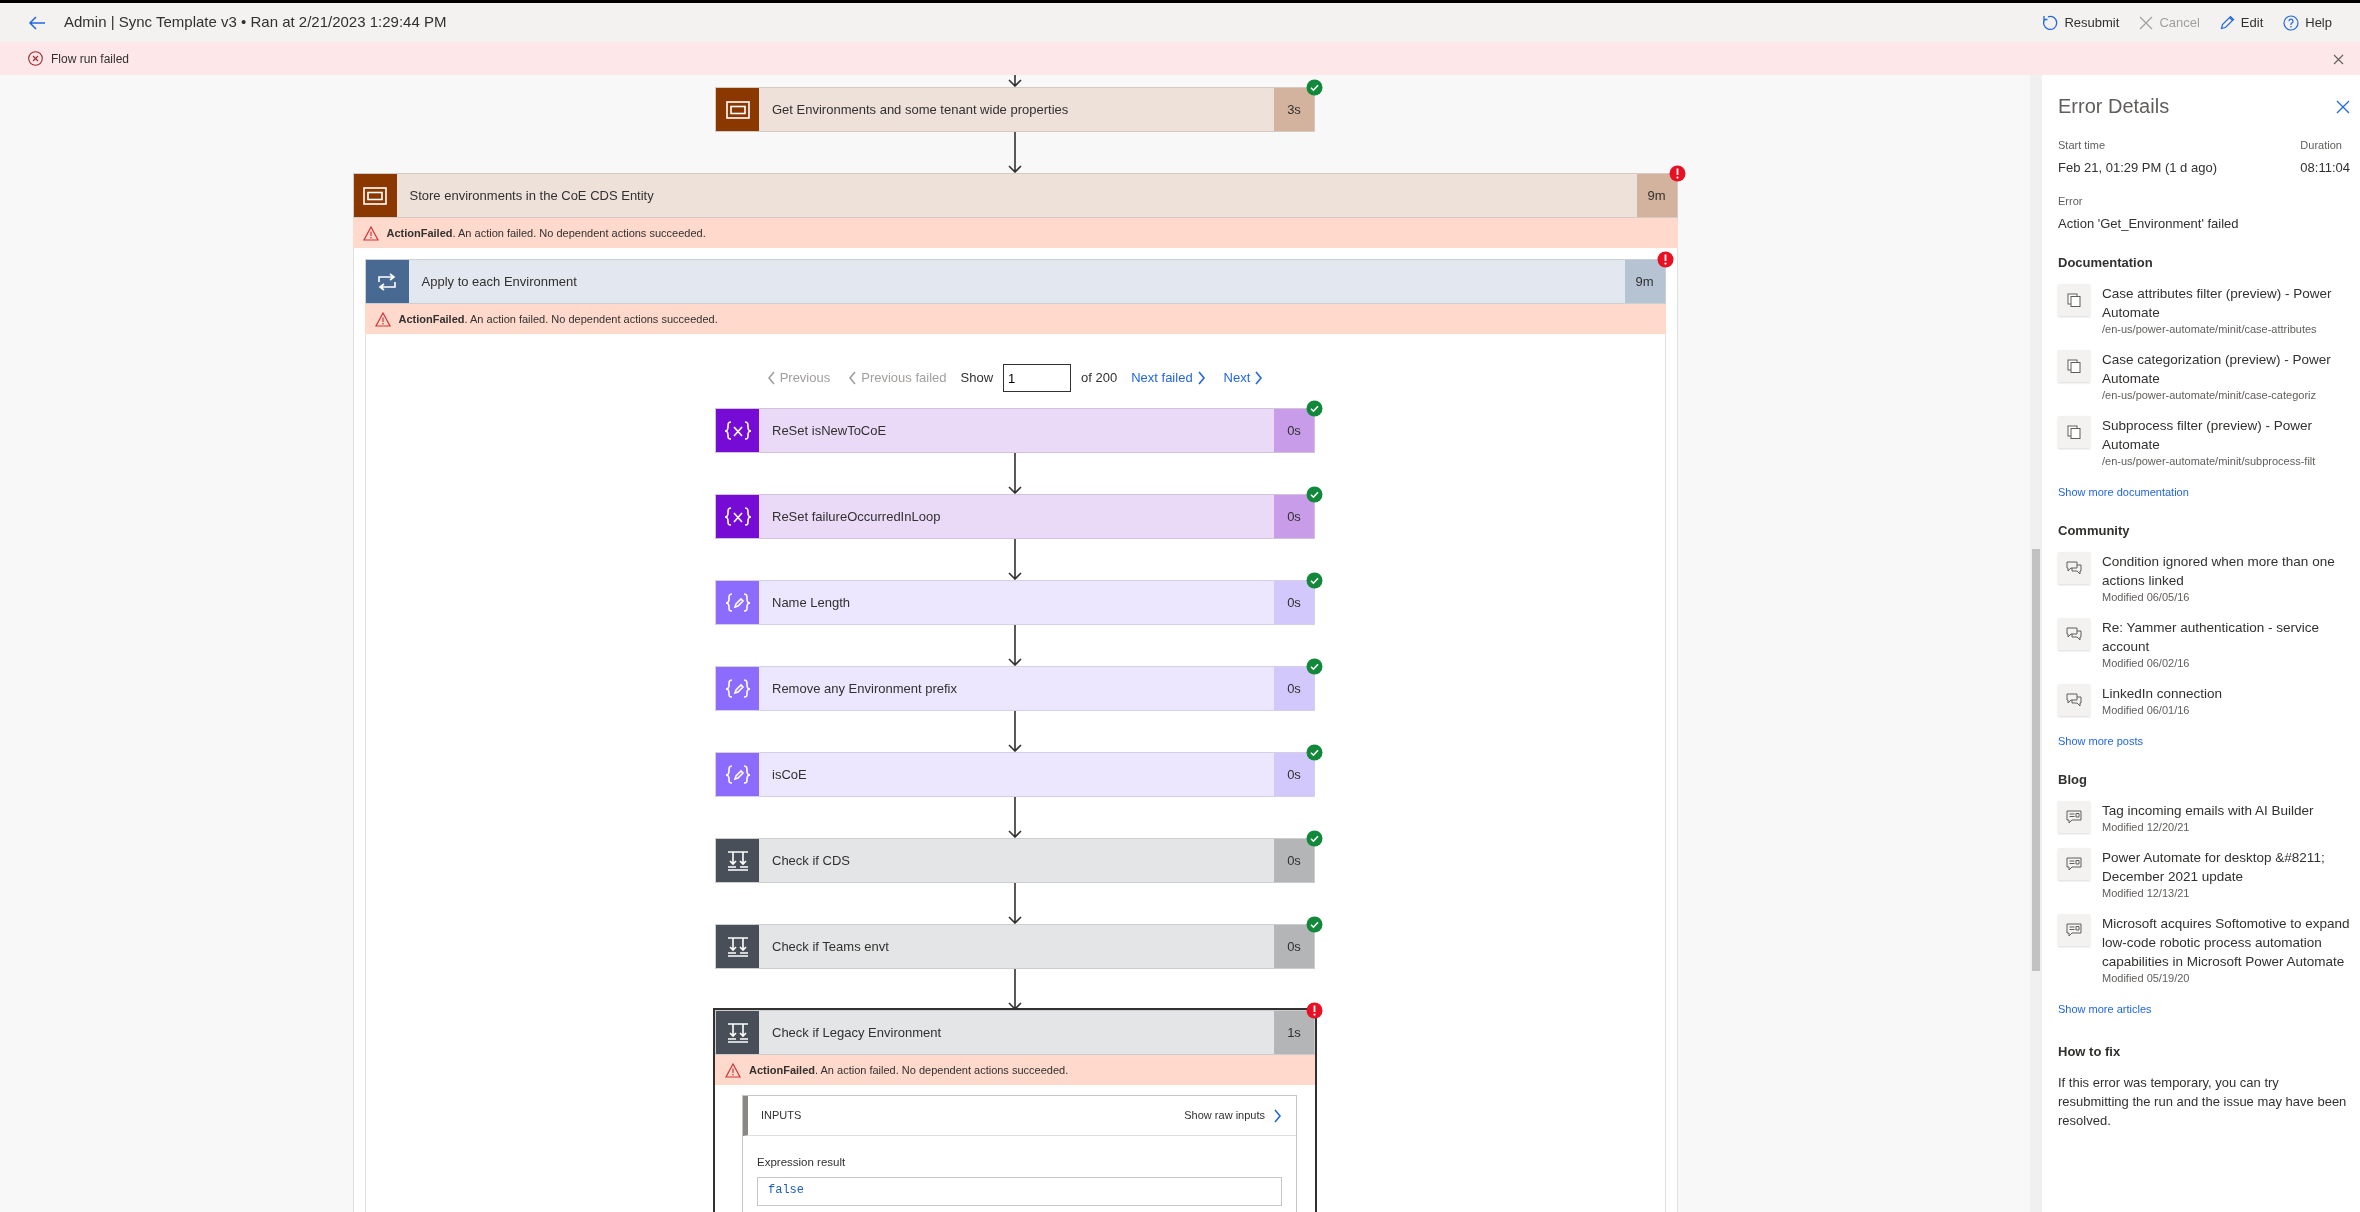 The image size is (2360, 1212). Describe the element at coordinates (2307, 22) in the screenshot. I see `toolbar-button: Help` at that location.